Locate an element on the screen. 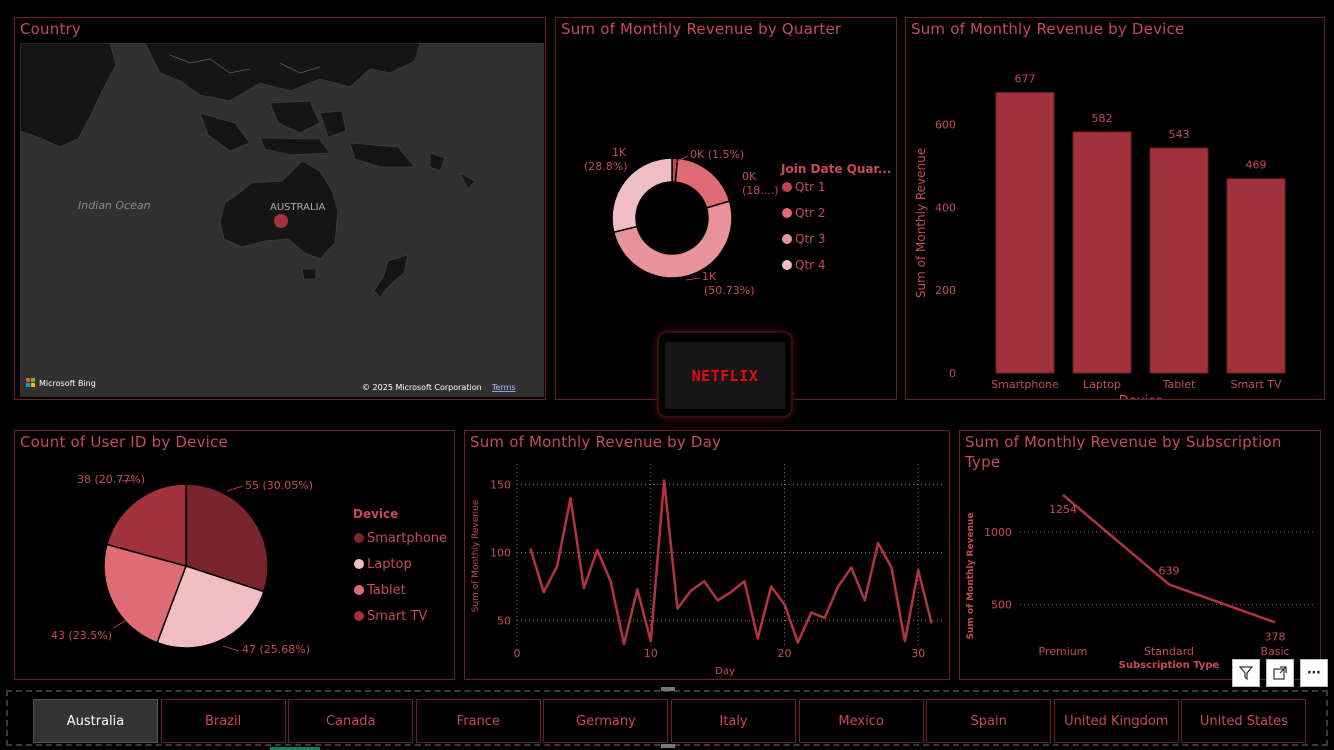 The height and width of the screenshot is (750, 1334). donut-legend-item: Qtr 2 is located at coordinates (810, 213).